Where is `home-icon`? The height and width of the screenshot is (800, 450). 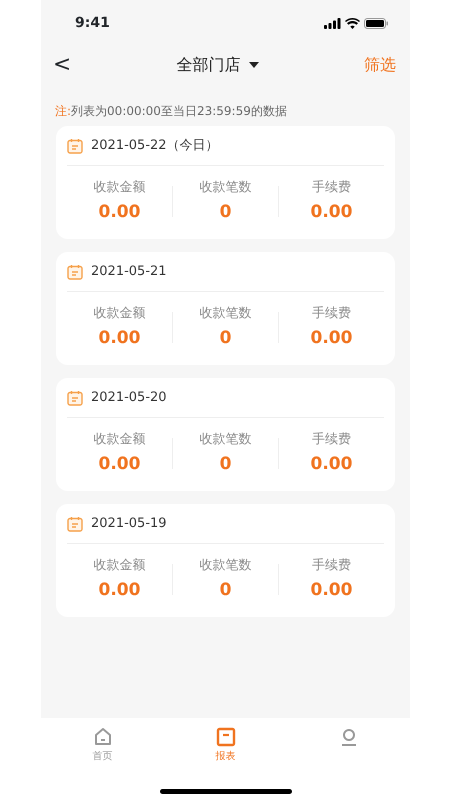
home-icon is located at coordinates (102, 737).